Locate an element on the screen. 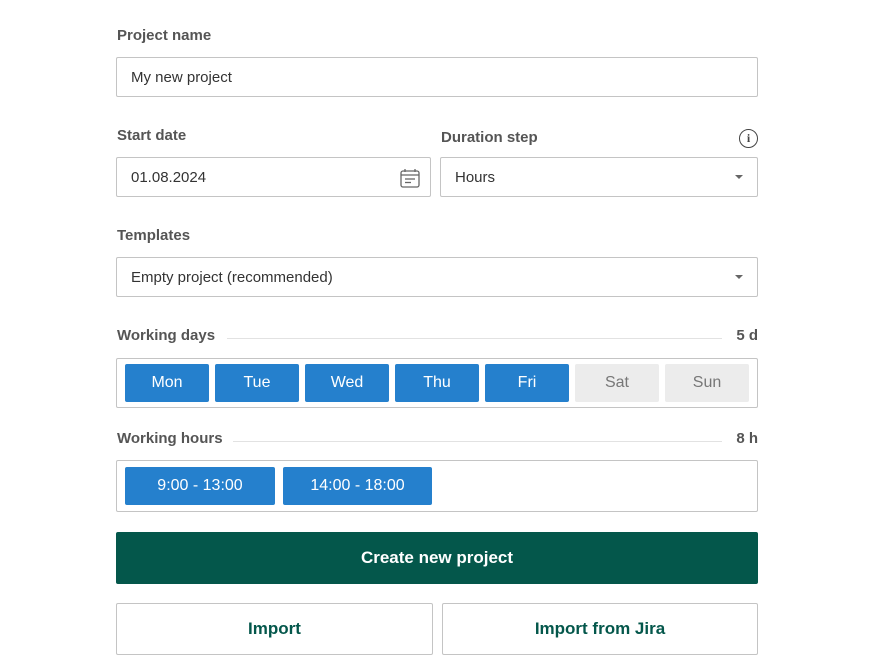 The width and height of the screenshot is (880, 672). start-date-label: Start date is located at coordinates (152, 135).